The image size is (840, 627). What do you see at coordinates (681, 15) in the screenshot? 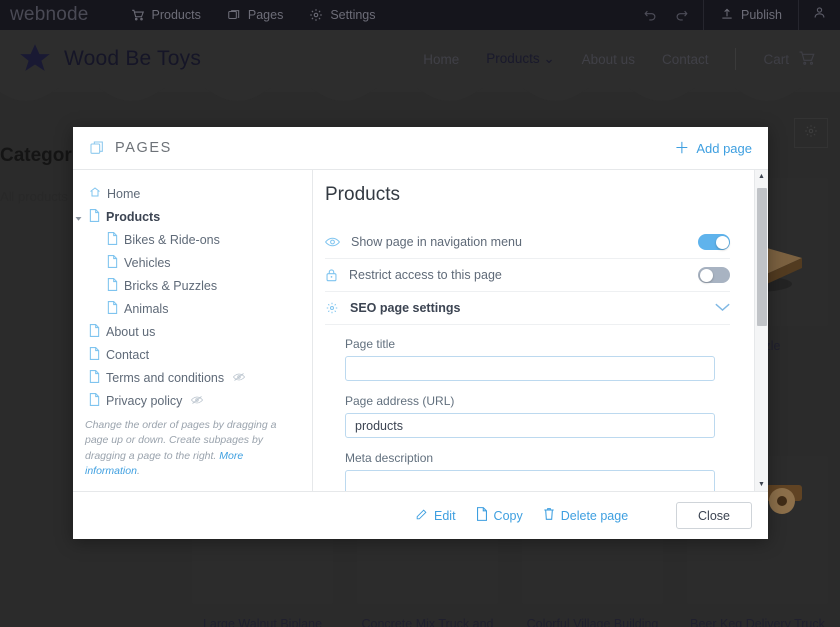
I see `redo-icon` at bounding box center [681, 15].